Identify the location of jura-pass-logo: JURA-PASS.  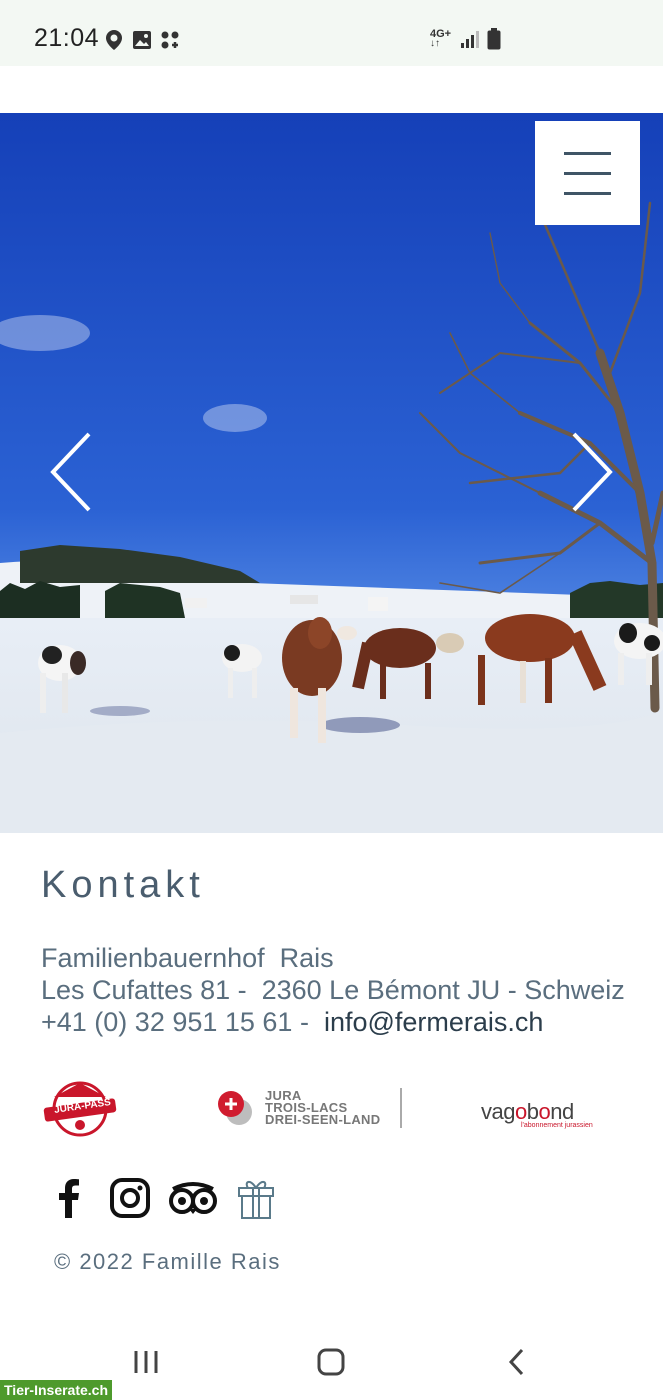
(80, 1107).